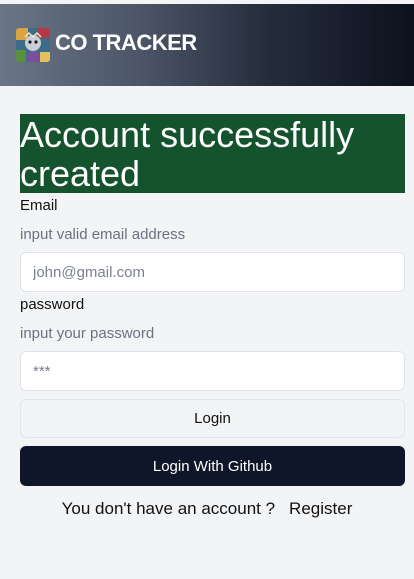  Describe the element at coordinates (212, 466) in the screenshot. I see `login-with-github-button: Login With Github` at that location.